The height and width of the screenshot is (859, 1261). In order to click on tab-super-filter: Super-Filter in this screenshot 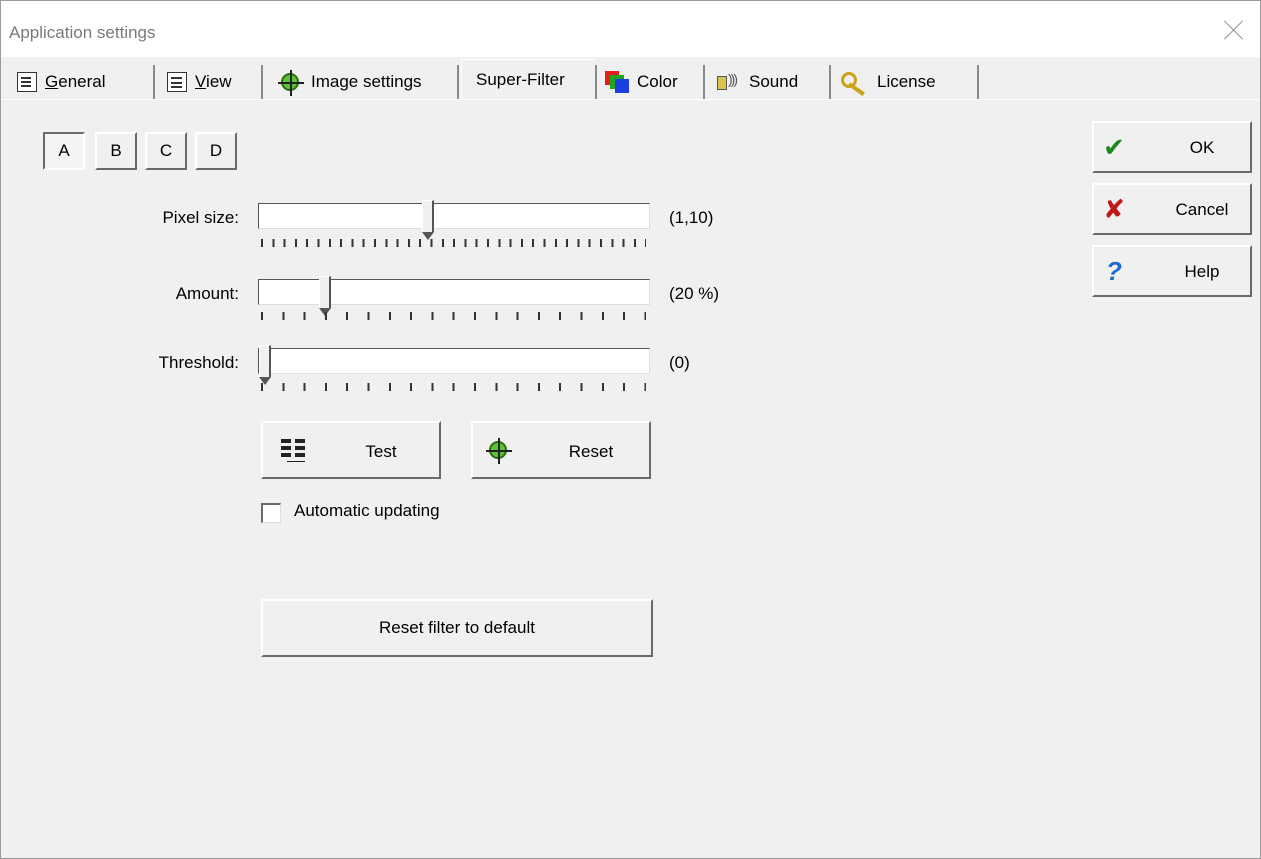, I will do `click(528, 79)`.